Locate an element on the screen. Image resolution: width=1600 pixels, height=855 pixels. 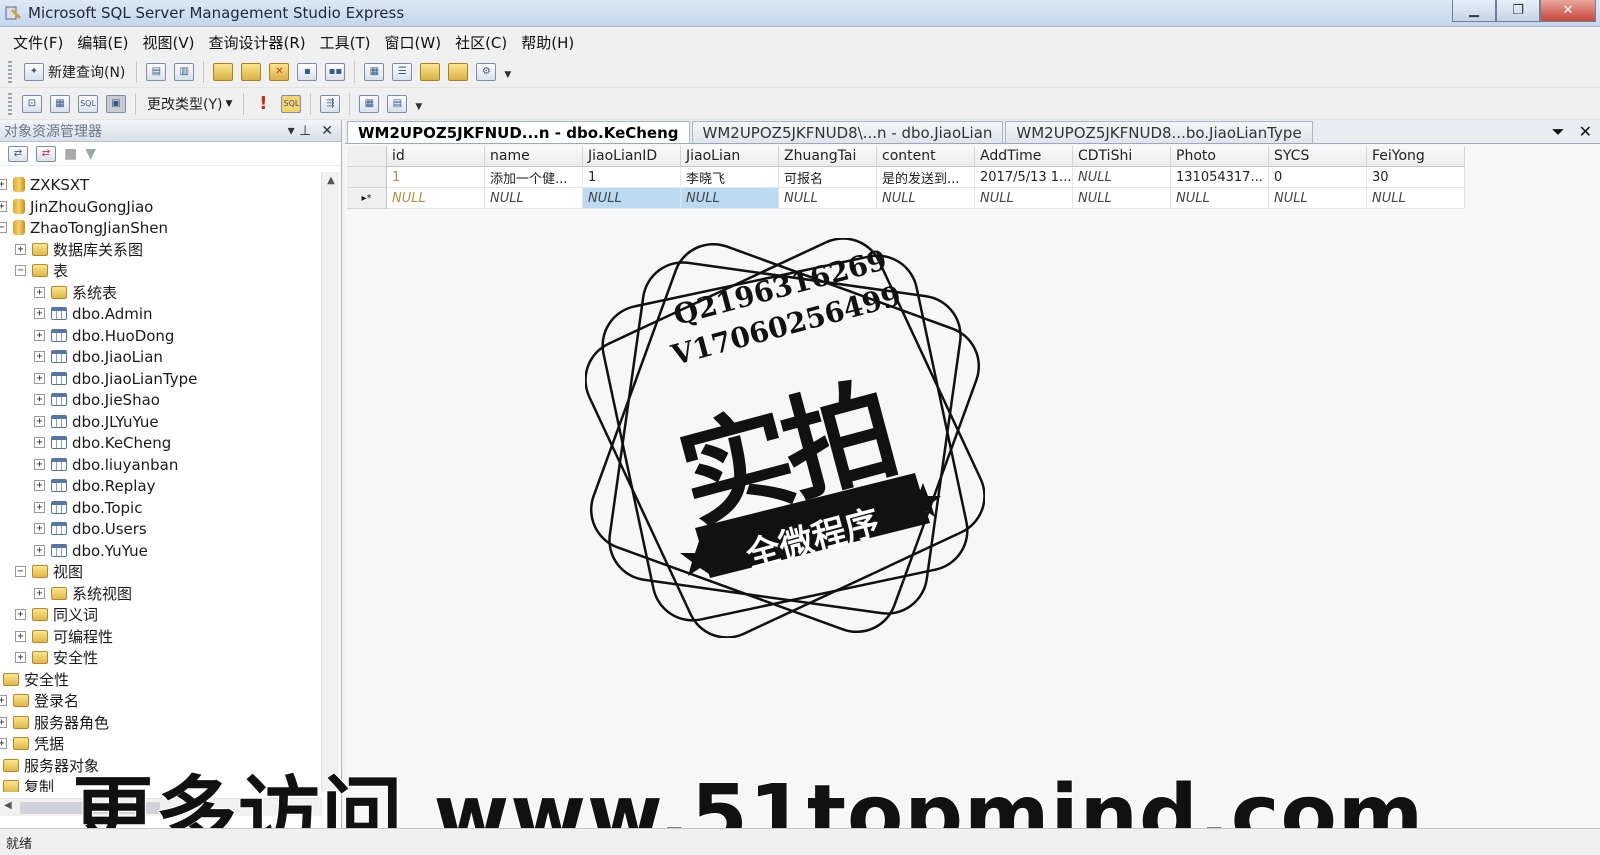
tree-node-table: + dbo.YuYue is located at coordinates (91, 550).